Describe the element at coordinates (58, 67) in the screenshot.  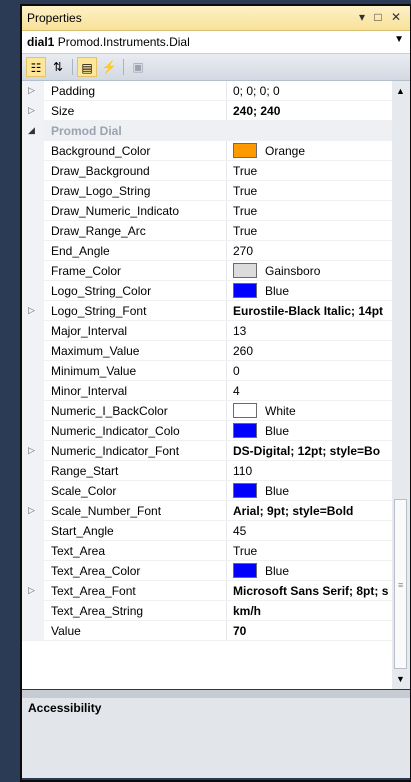
I see `alphabetical-icon: ⇅` at that location.